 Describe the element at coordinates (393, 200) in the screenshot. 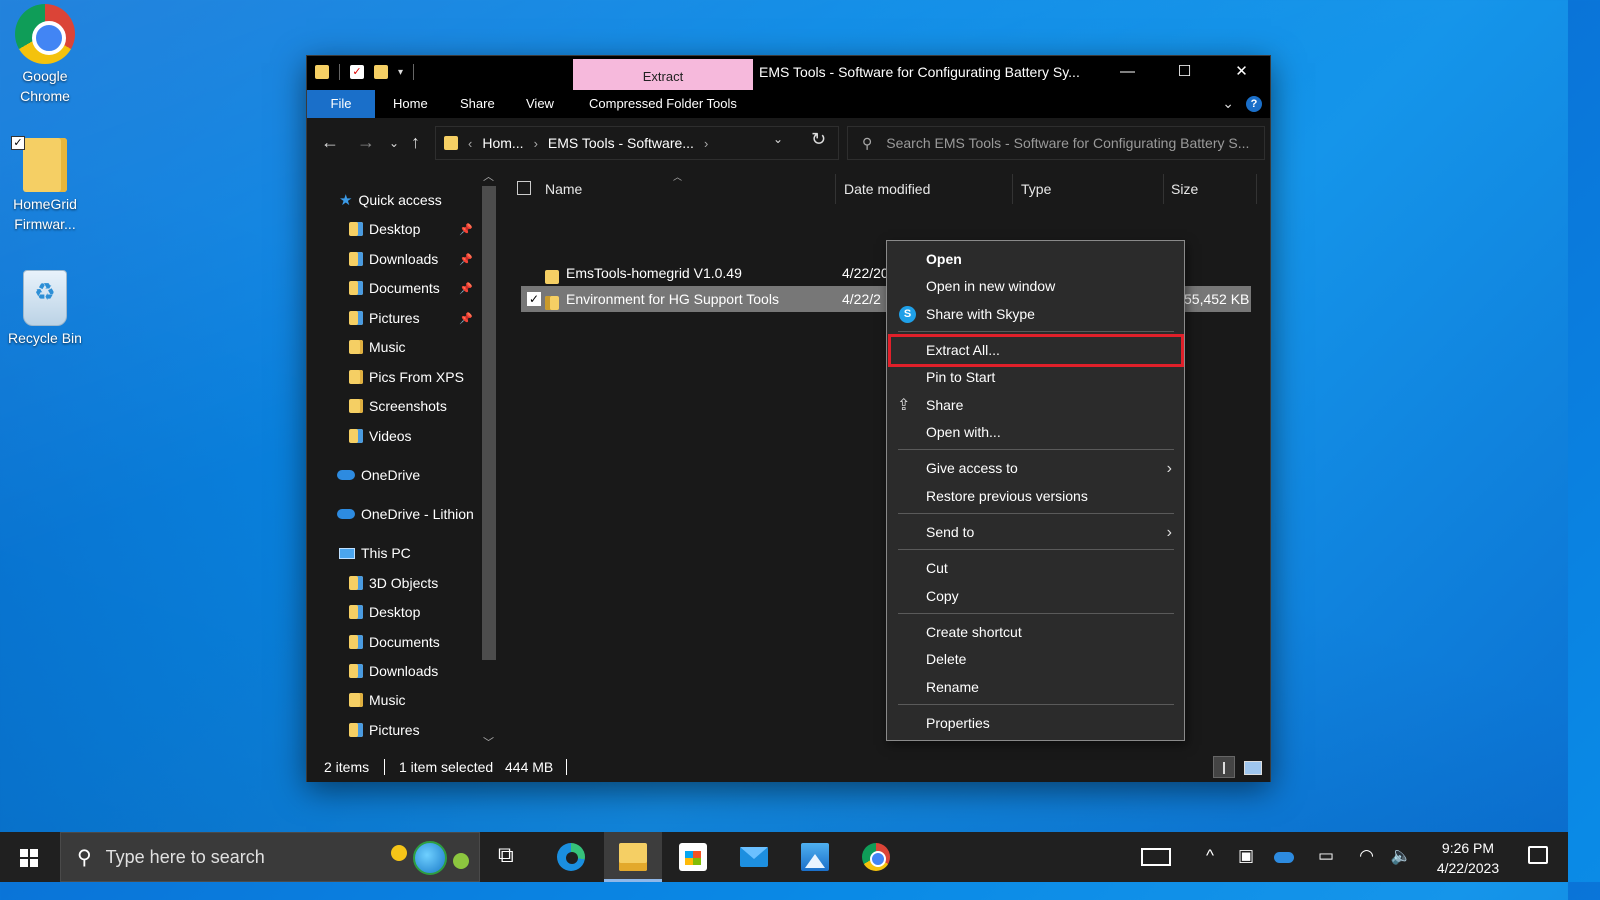

I see `nav-quick-access: ★ Quick access` at that location.